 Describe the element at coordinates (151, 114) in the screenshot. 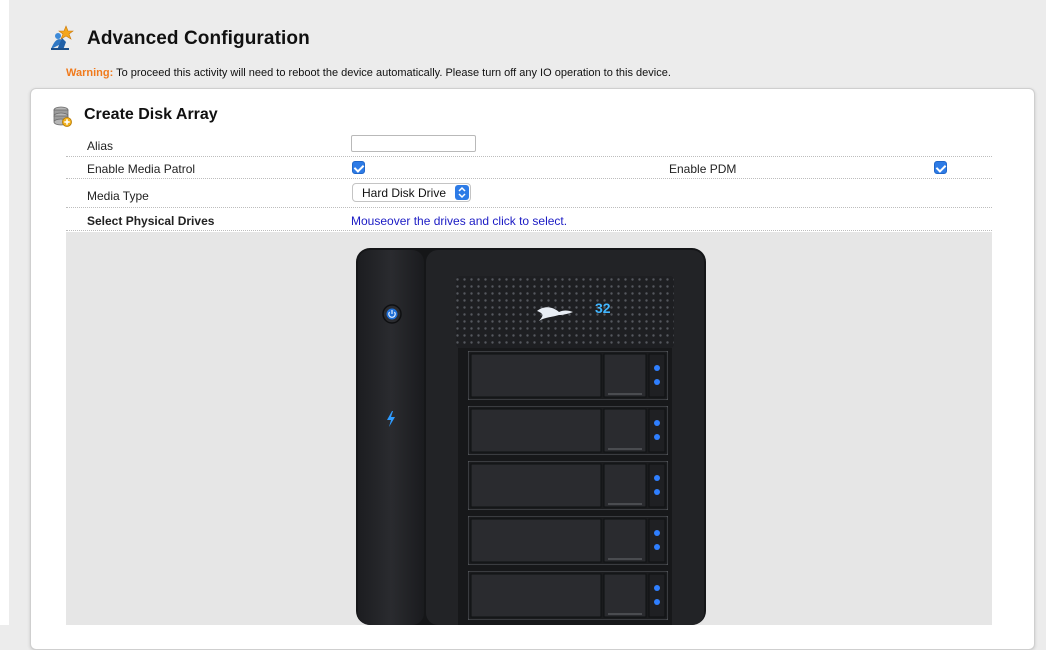

I see `section-title: Create Disk Array` at that location.